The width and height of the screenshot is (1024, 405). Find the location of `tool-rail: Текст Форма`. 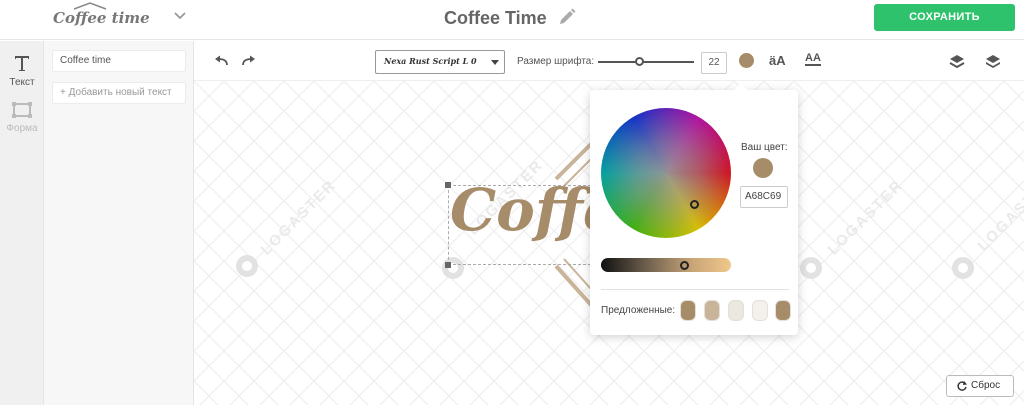

tool-rail: Текст Форма is located at coordinates (22, 223).